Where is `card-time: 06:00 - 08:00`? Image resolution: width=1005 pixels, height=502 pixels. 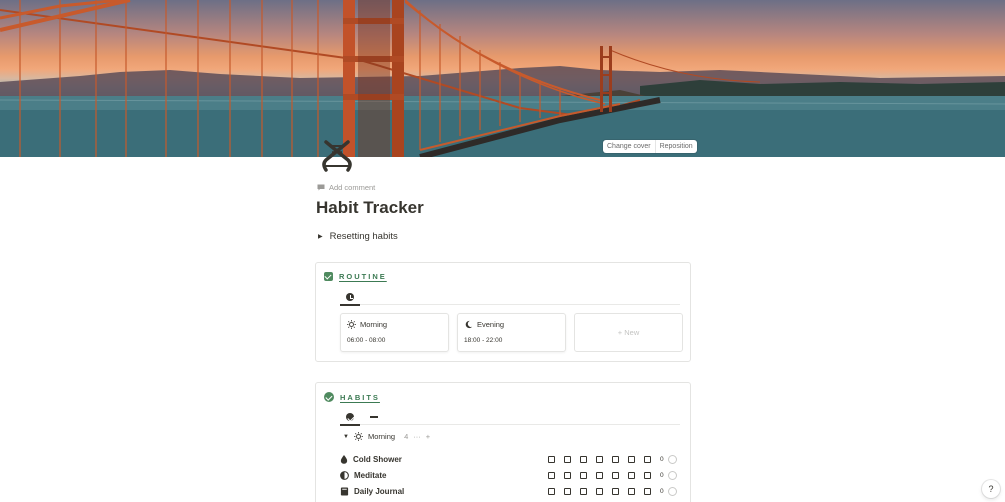 card-time: 06:00 - 08:00 is located at coordinates (366, 340).